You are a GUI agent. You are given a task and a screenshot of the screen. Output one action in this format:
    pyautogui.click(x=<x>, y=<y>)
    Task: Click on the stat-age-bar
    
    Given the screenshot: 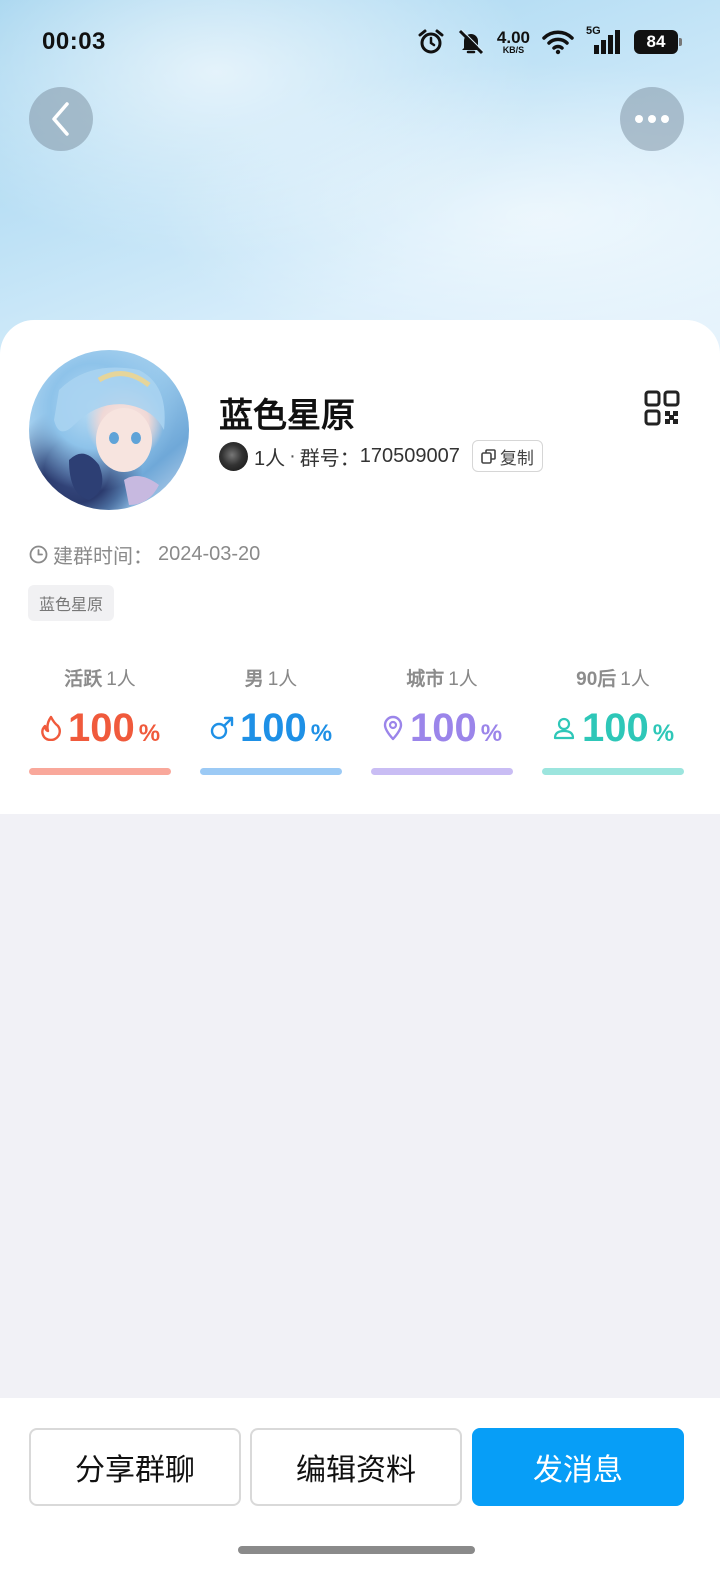 What is the action you would take?
    pyautogui.click(x=613, y=771)
    